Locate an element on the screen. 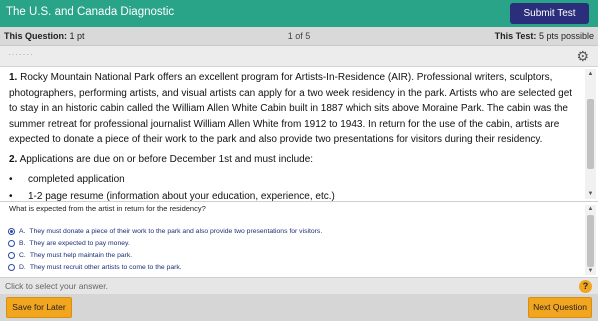 The height and width of the screenshot is (321, 598). list-item: completed application is located at coordinates (294, 179).